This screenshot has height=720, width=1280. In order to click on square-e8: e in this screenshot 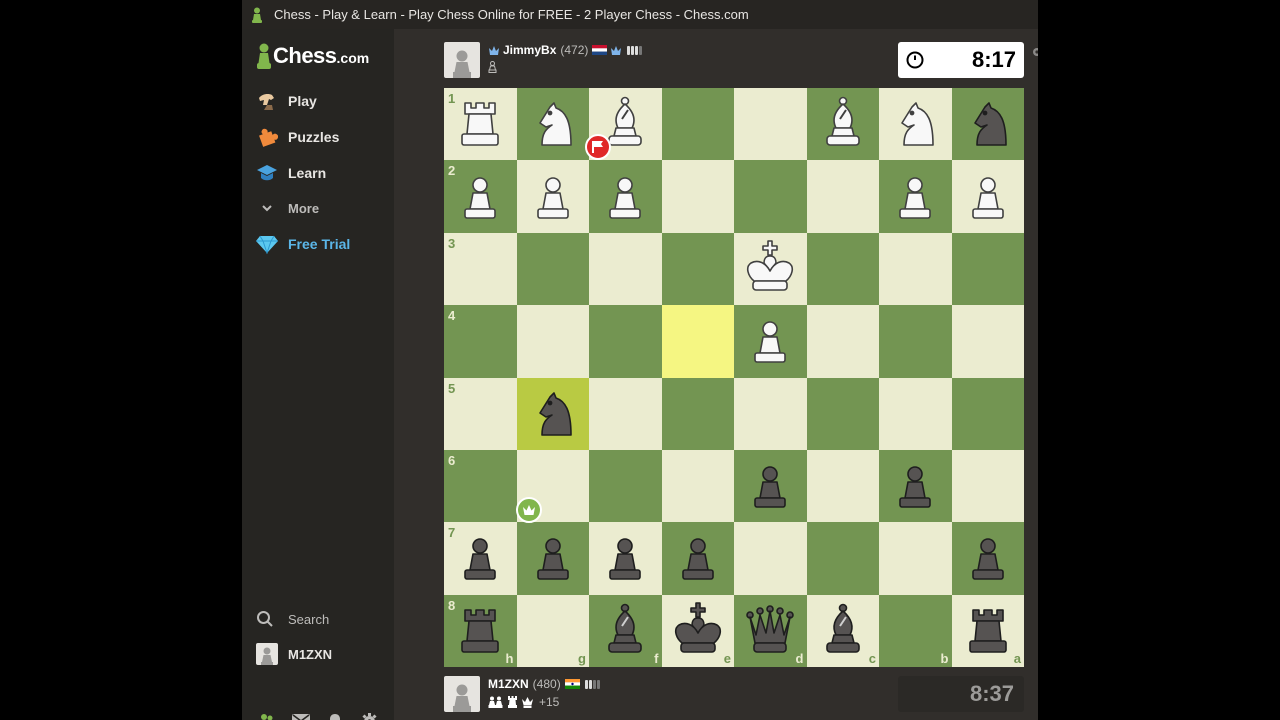, I will do `click(697, 630)`.